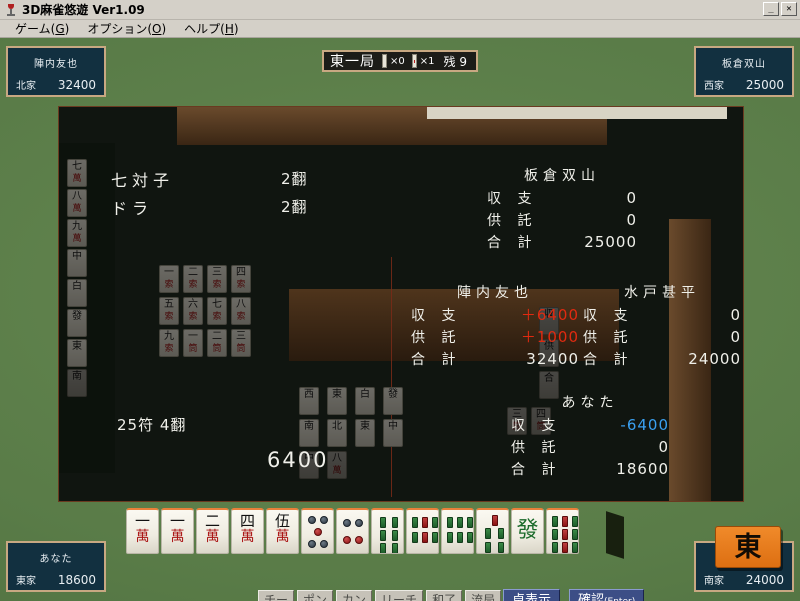  Describe the element at coordinates (607, 595) in the screenshot. I see `confirm-button: 確認(Enter)` at that location.